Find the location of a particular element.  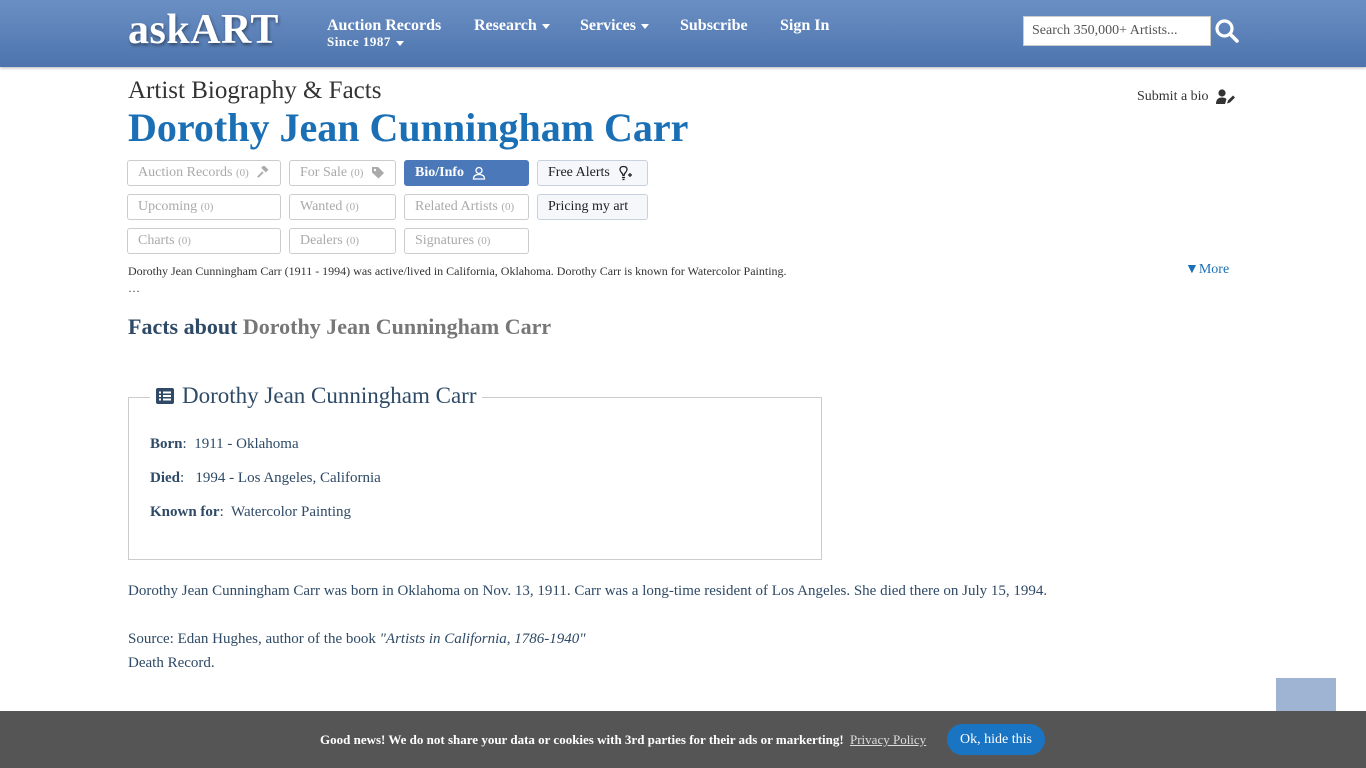

tab-dealers-label: Dealers is located at coordinates (321, 240).